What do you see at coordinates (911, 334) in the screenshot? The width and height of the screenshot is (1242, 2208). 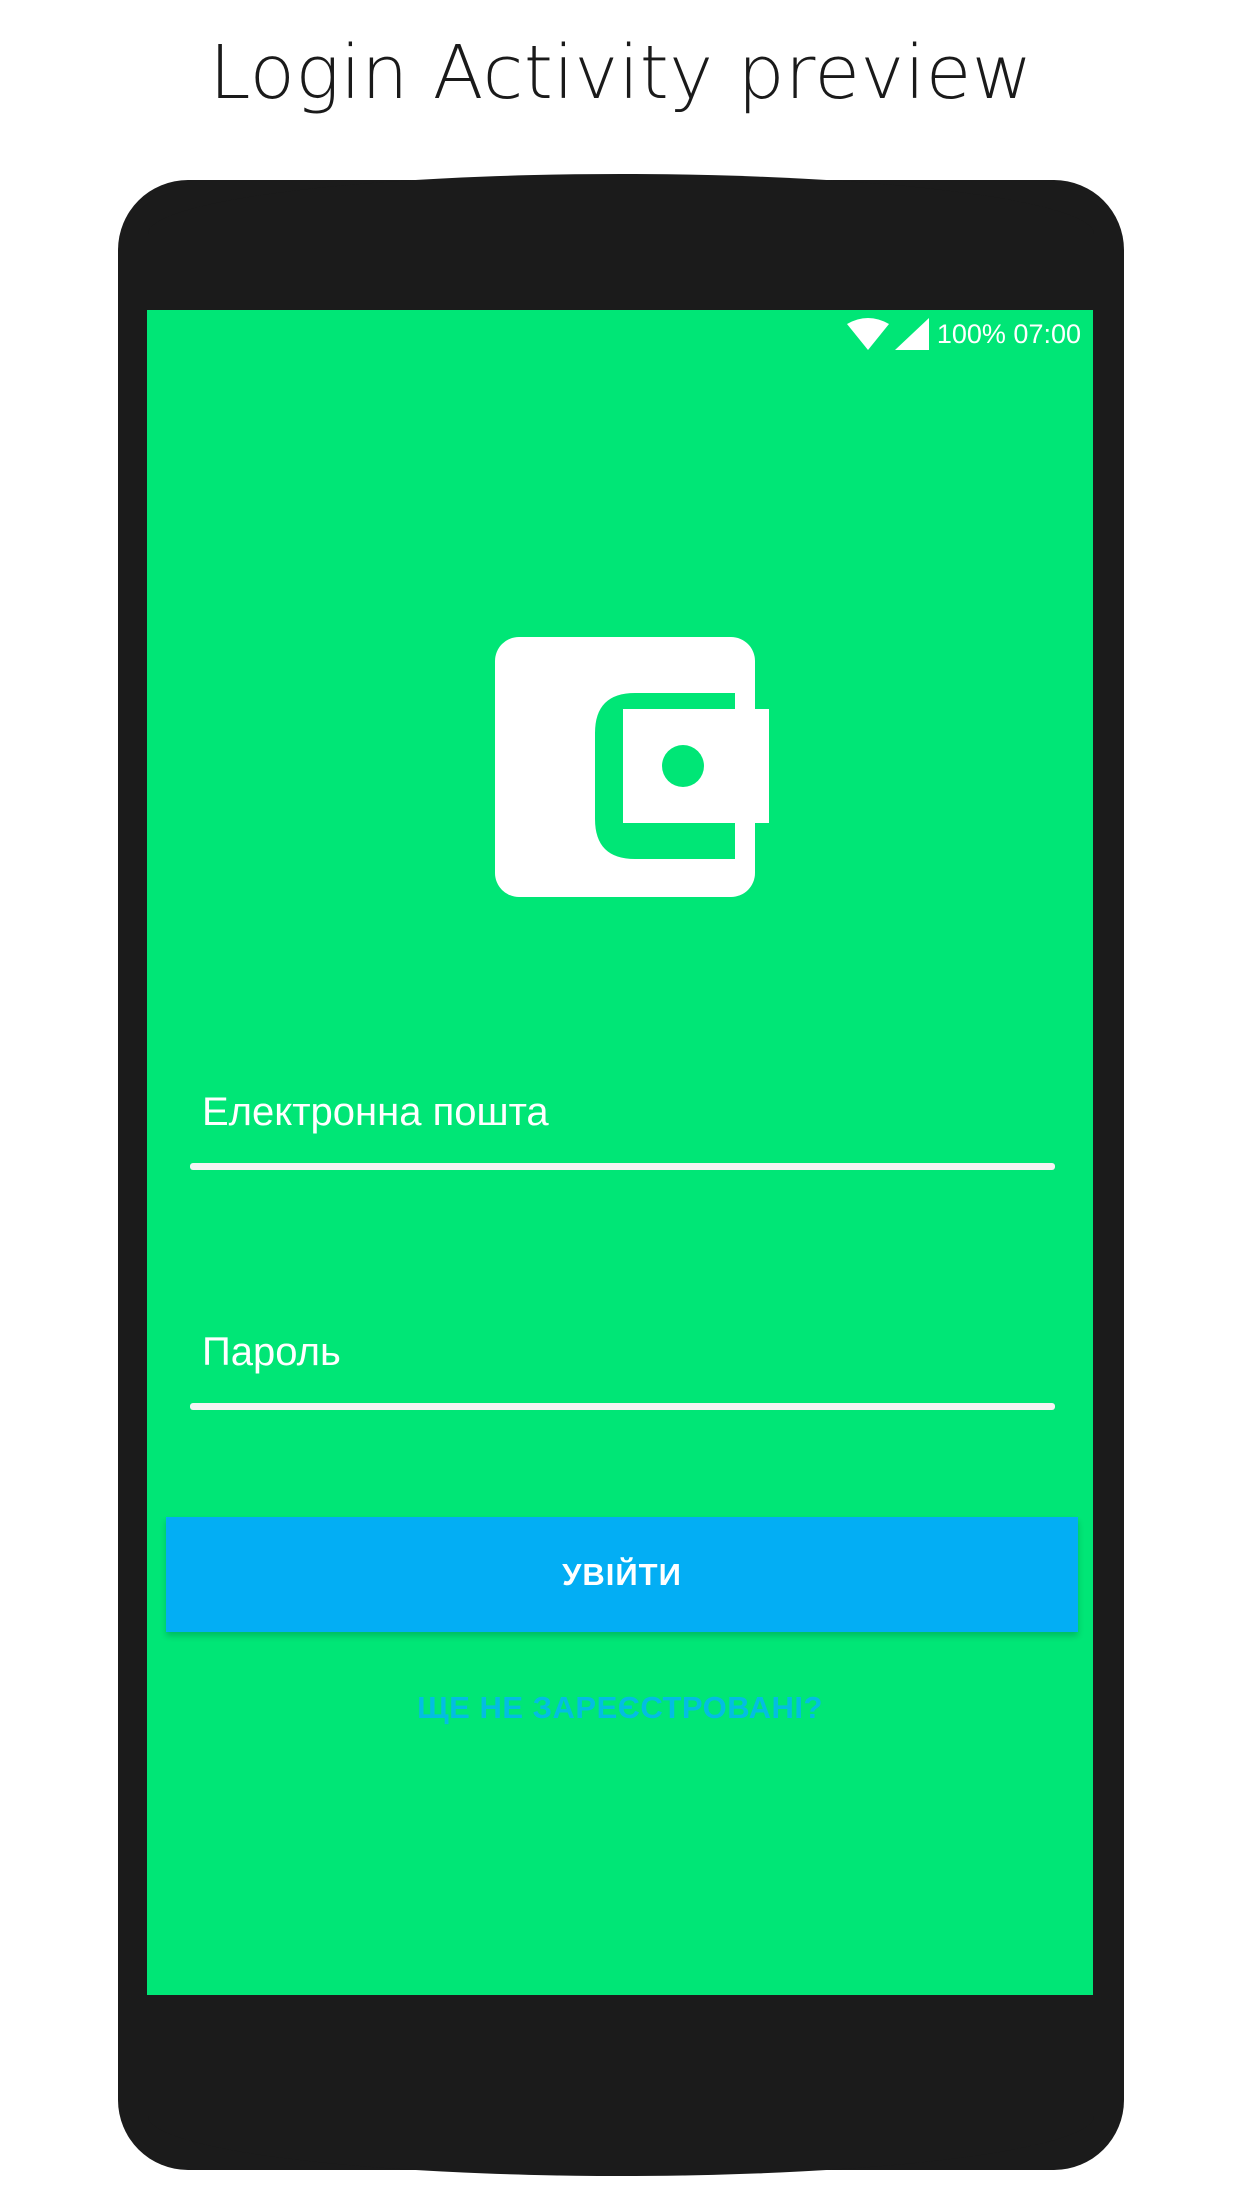 I see `cellular-signal-icon` at bounding box center [911, 334].